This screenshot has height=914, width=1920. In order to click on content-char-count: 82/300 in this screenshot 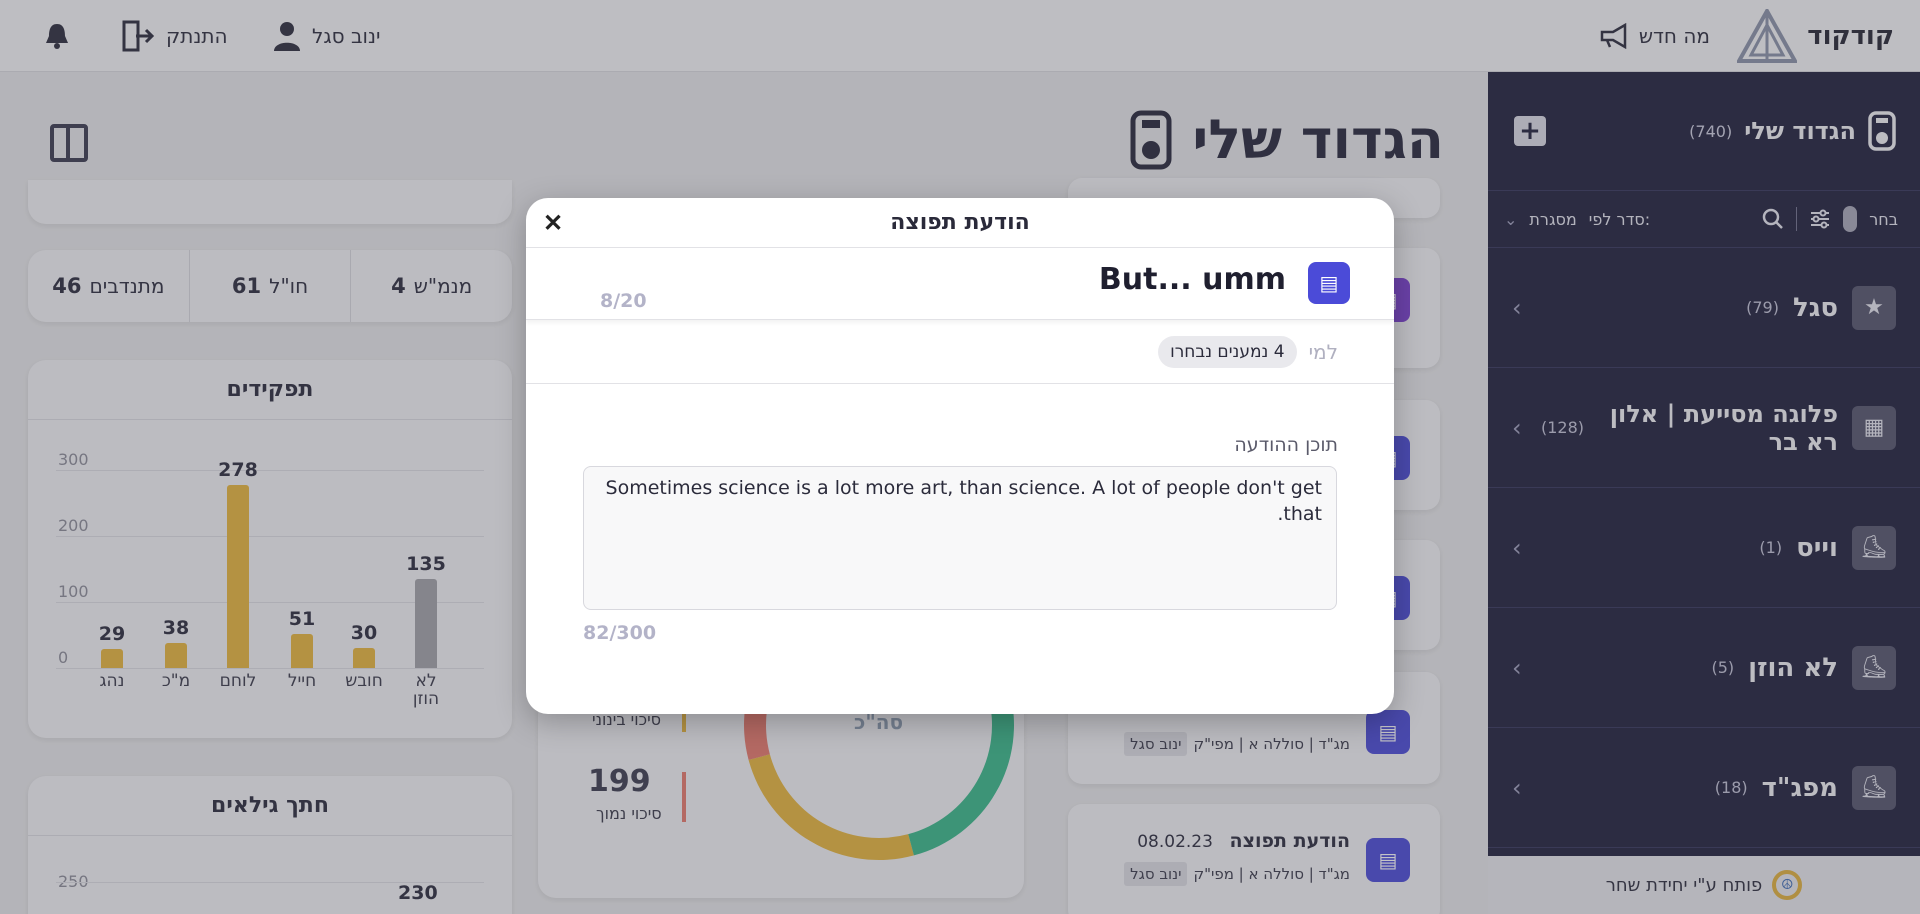, I will do `click(620, 633)`.